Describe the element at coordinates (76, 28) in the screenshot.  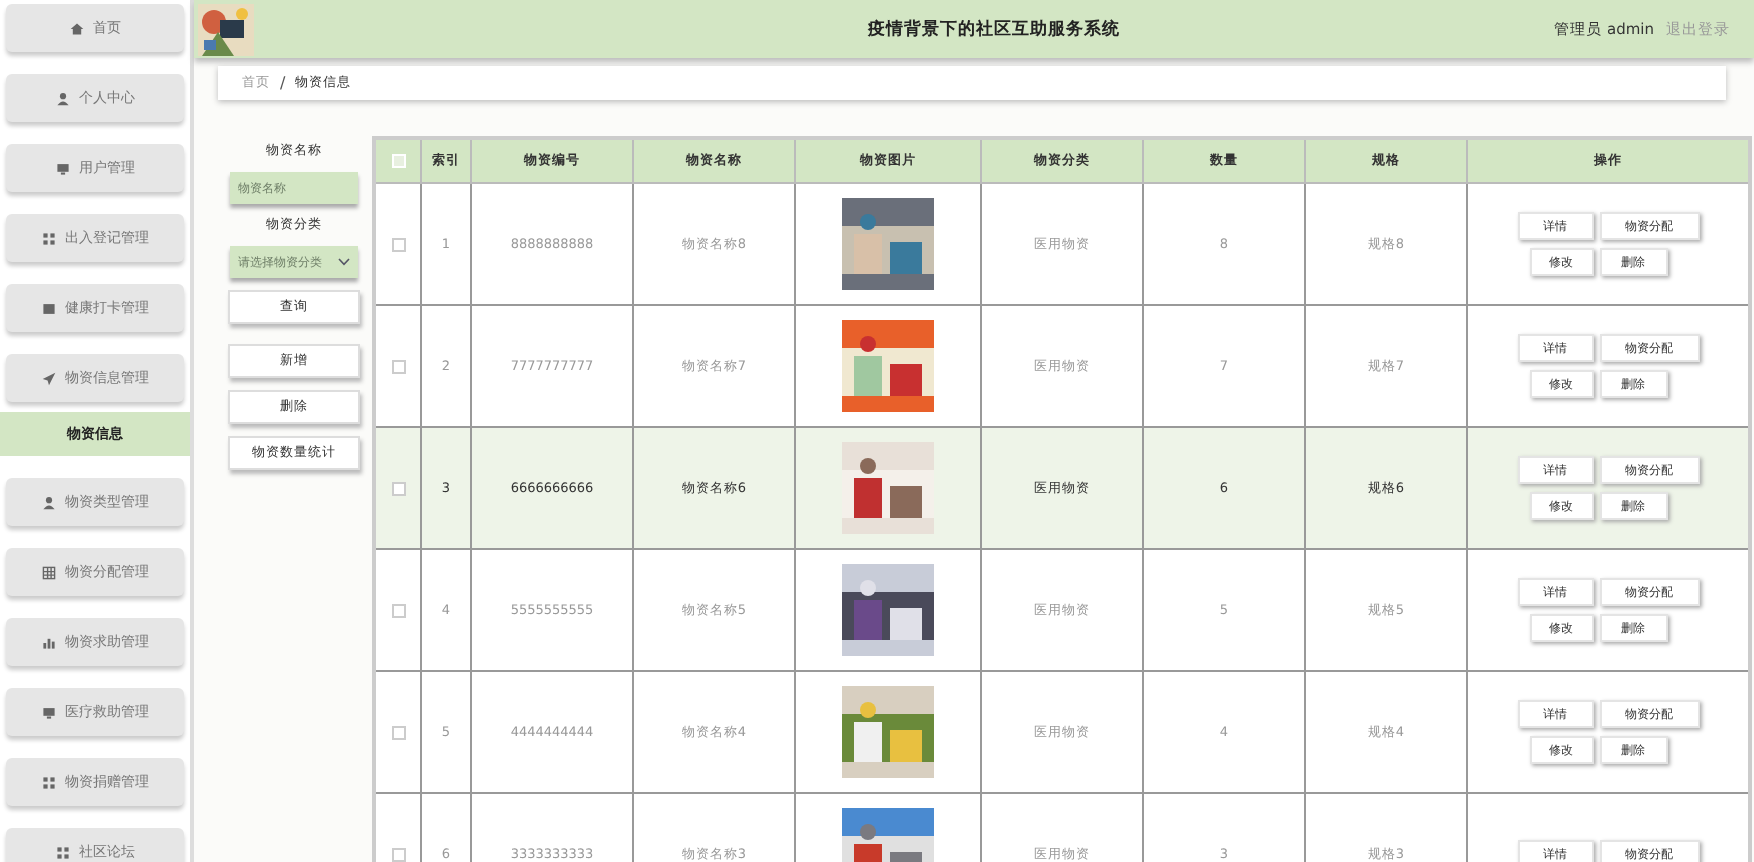
I see `home-icon` at that location.